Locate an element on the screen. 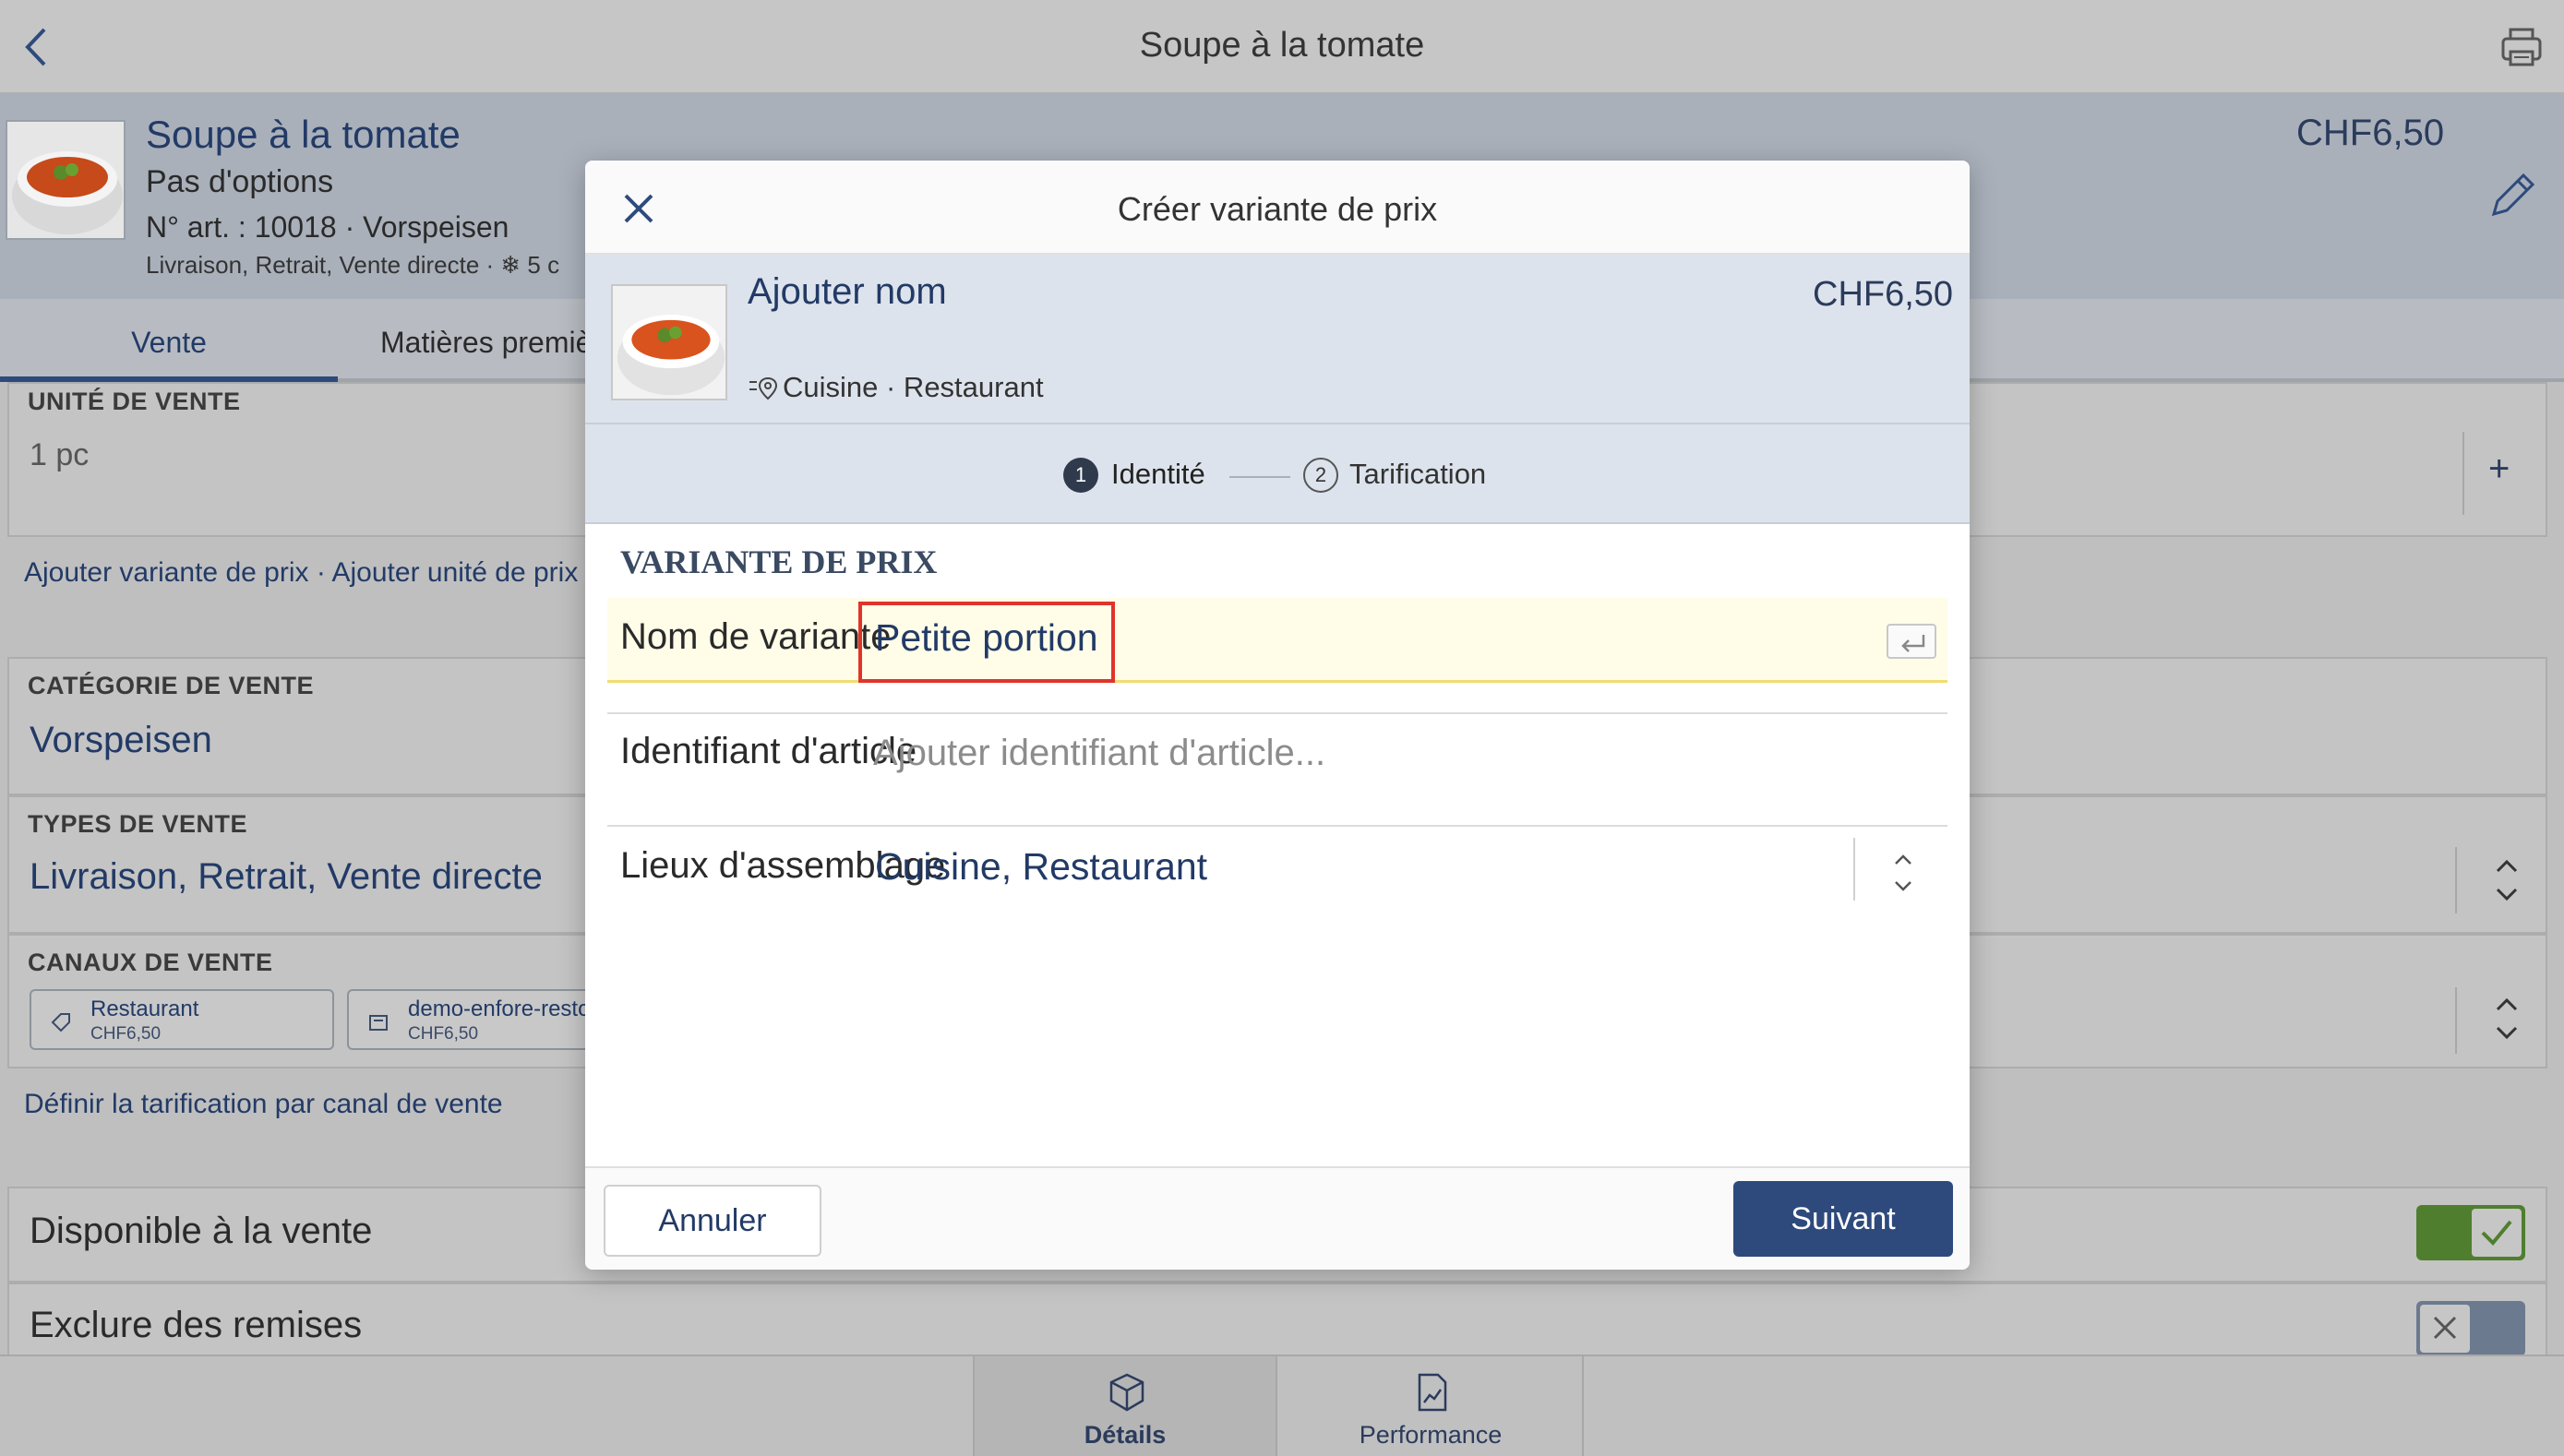 The height and width of the screenshot is (1456, 2564). cancel-button: Annuler is located at coordinates (712, 1221).